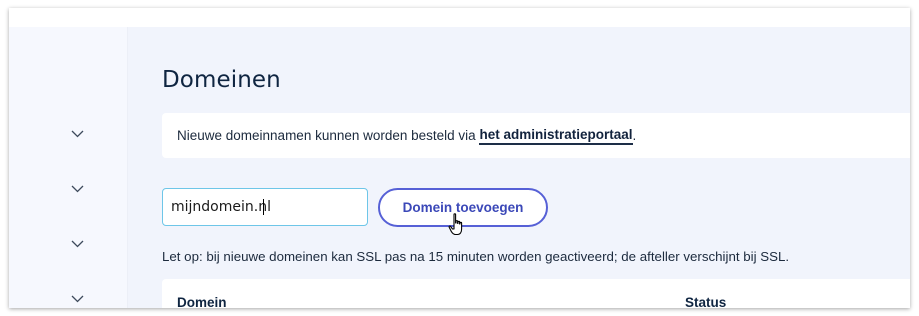 The image size is (919, 316). What do you see at coordinates (463, 207) in the screenshot?
I see `add-domain-button: Domein toevoegen` at bounding box center [463, 207].